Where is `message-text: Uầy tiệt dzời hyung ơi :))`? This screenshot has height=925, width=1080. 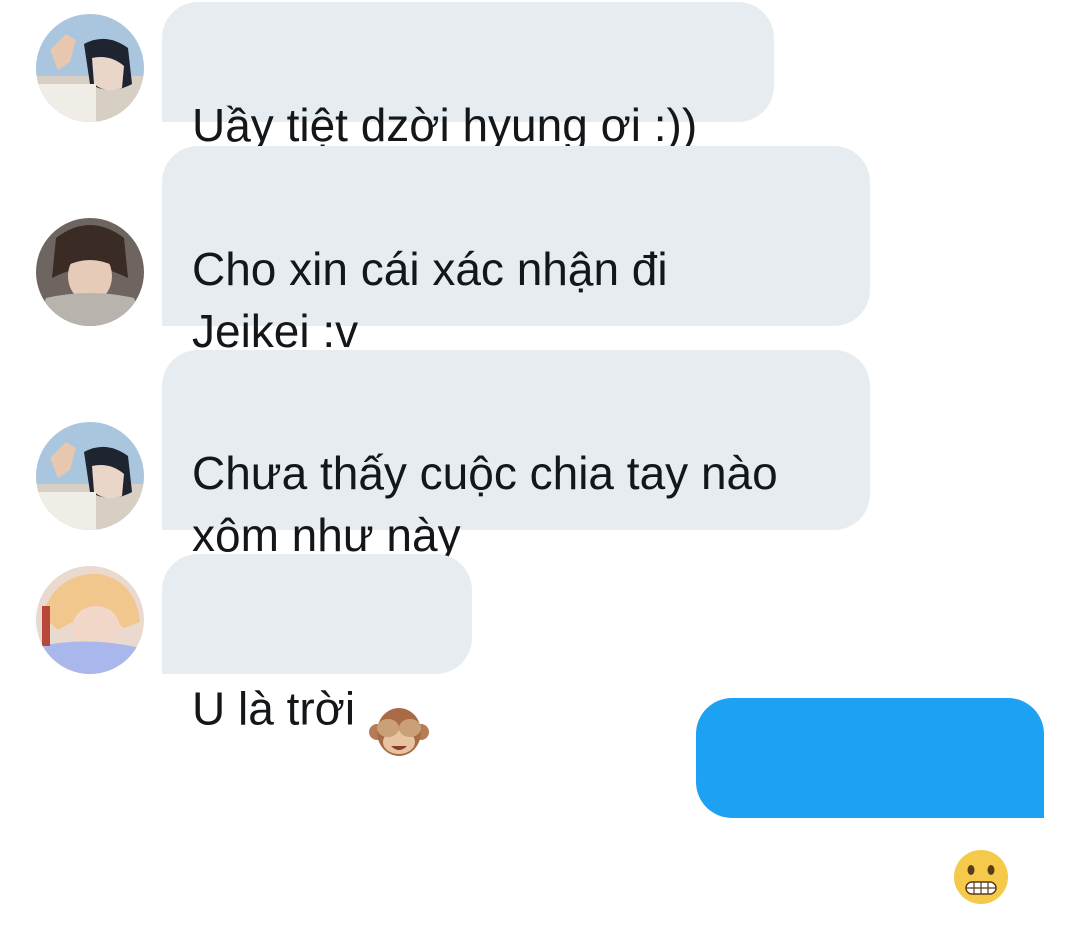 message-text: Uầy tiệt dzời hyung ơi :)) is located at coordinates (445, 125).